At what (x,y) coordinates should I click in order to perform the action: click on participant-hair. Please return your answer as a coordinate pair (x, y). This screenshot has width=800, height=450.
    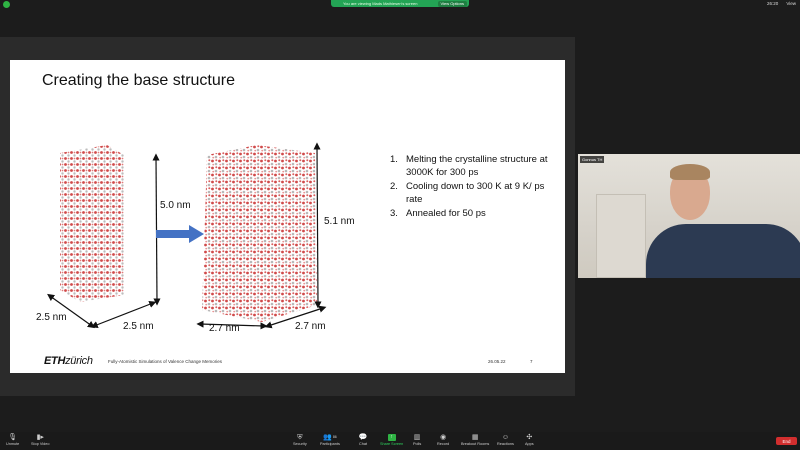
    Looking at the image, I should click on (690, 172).